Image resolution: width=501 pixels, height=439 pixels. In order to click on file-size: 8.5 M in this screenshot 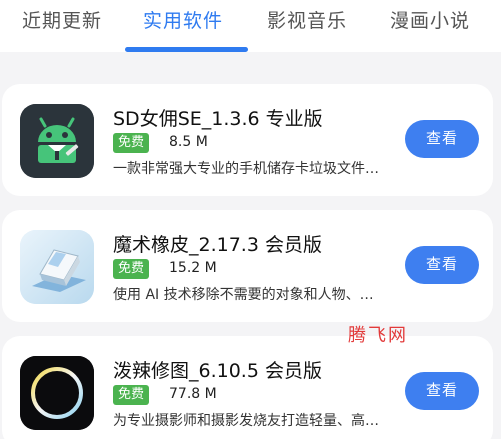, I will do `click(188, 142)`.